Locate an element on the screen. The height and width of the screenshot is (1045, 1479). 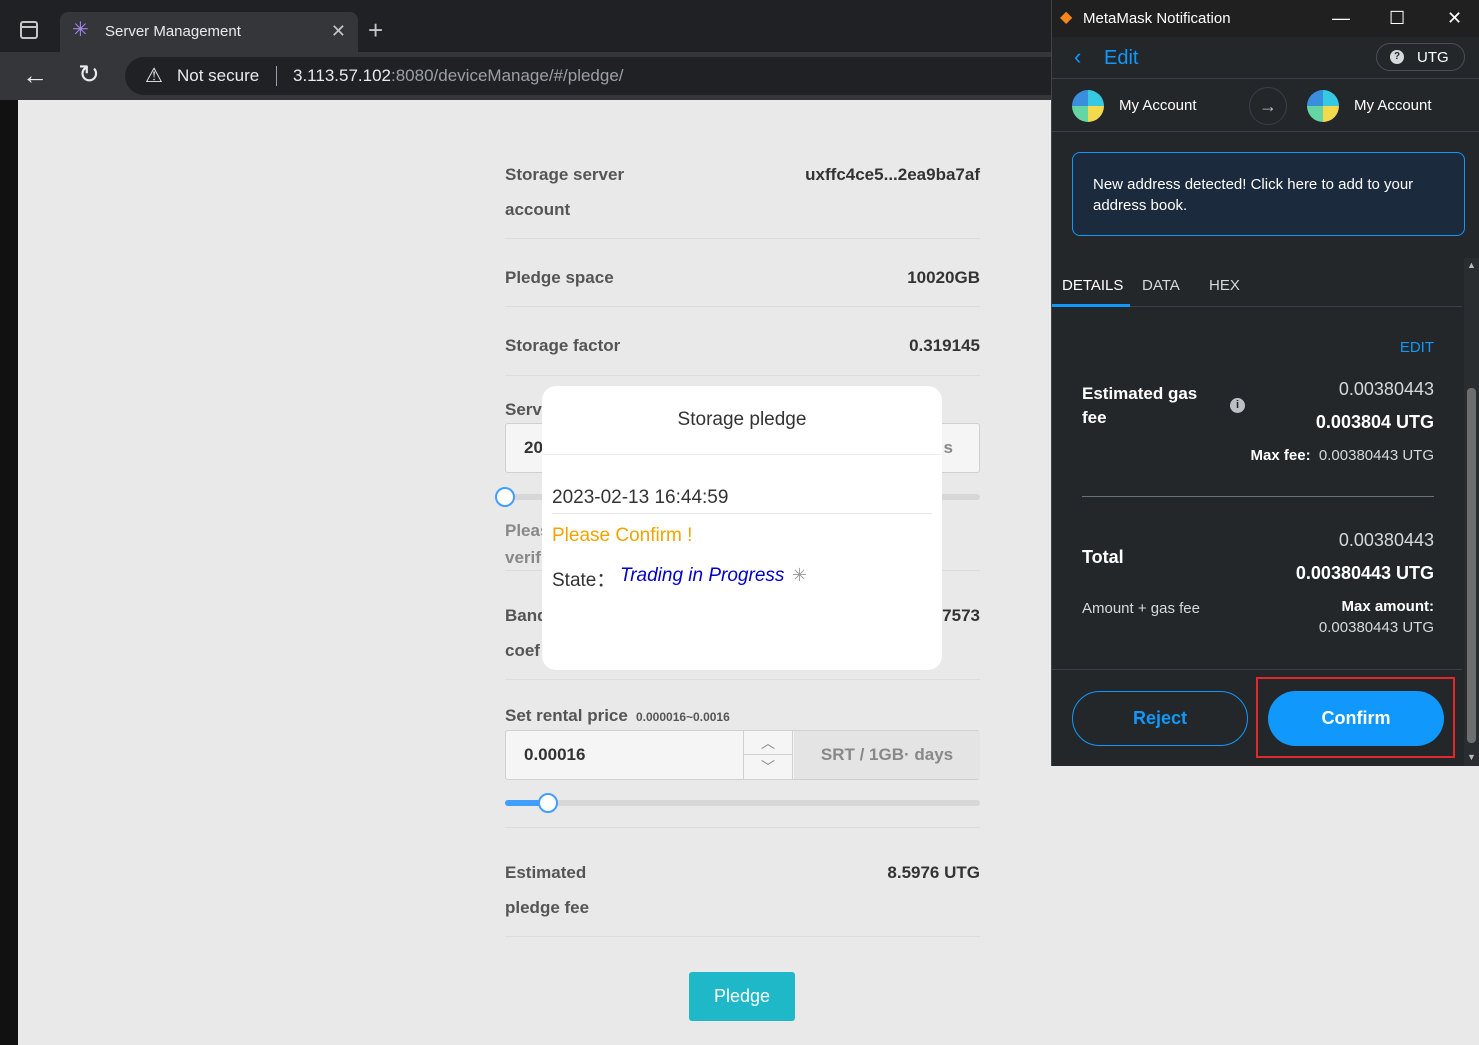
storage-factor-label: Storage factor is located at coordinates (563, 345).